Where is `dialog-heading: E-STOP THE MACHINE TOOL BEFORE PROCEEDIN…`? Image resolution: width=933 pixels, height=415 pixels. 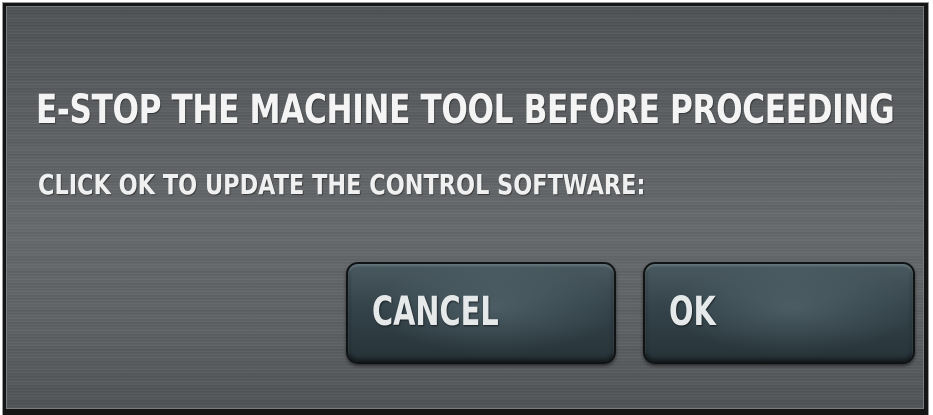
dialog-heading: E-STOP THE MACHINE TOOL BEFORE PROCEEDIN… is located at coordinates (465, 110).